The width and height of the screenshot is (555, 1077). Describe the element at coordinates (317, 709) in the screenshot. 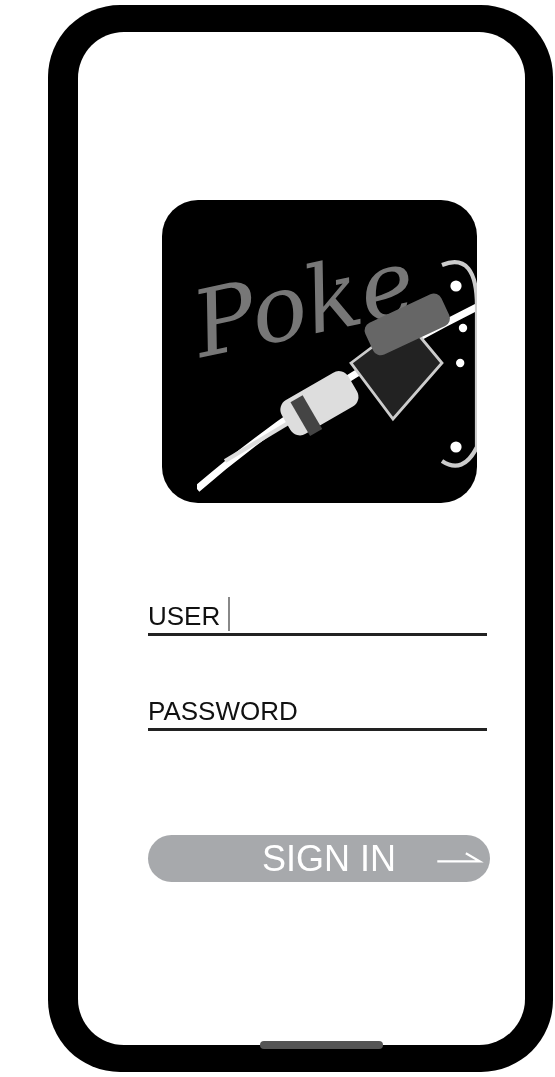

I see `input-field: PASSWORD` at that location.